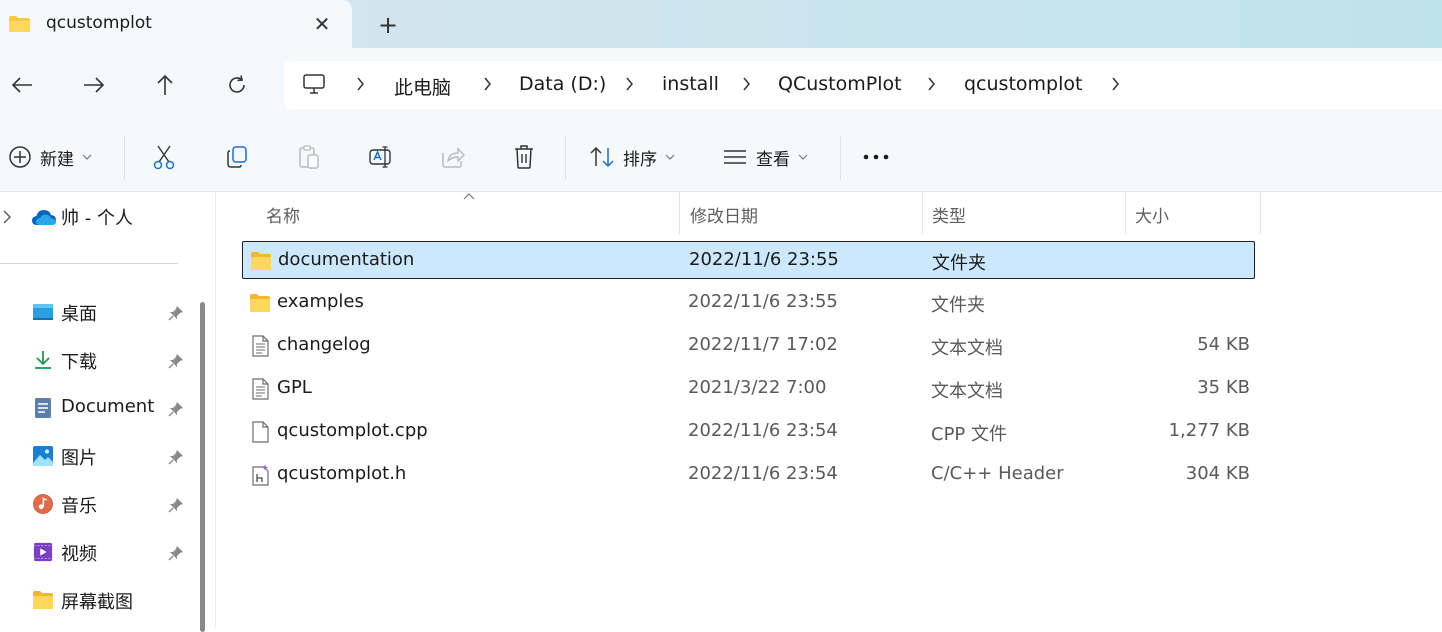 Image resolution: width=1442 pixels, height=632 pixels. What do you see at coordinates (1024, 213) in the screenshot?
I see `column-header-type: 类型` at bounding box center [1024, 213].